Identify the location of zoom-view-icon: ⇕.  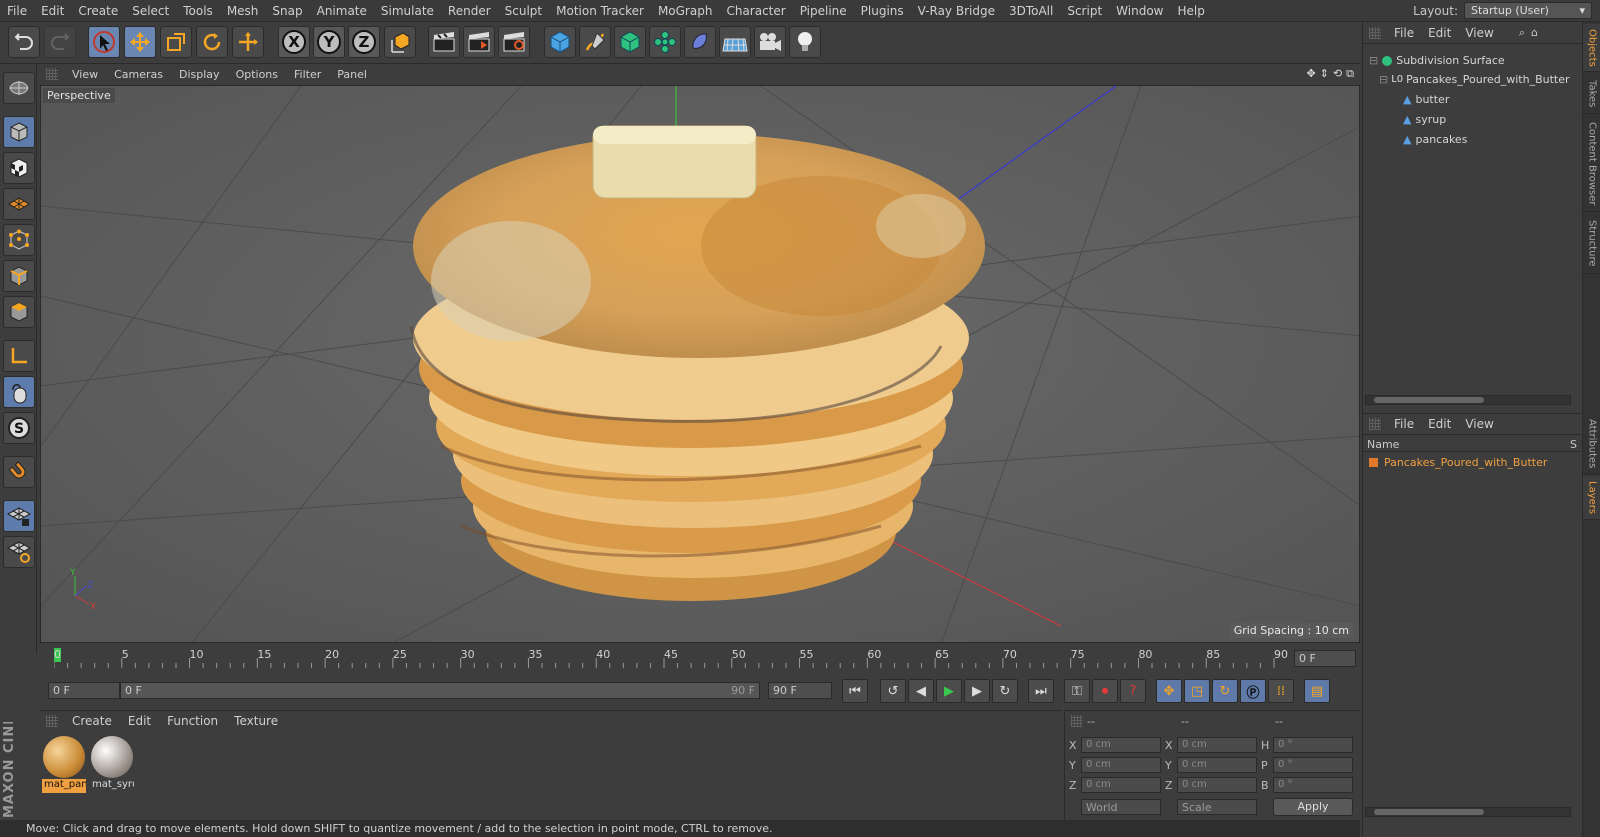
(1324, 74).